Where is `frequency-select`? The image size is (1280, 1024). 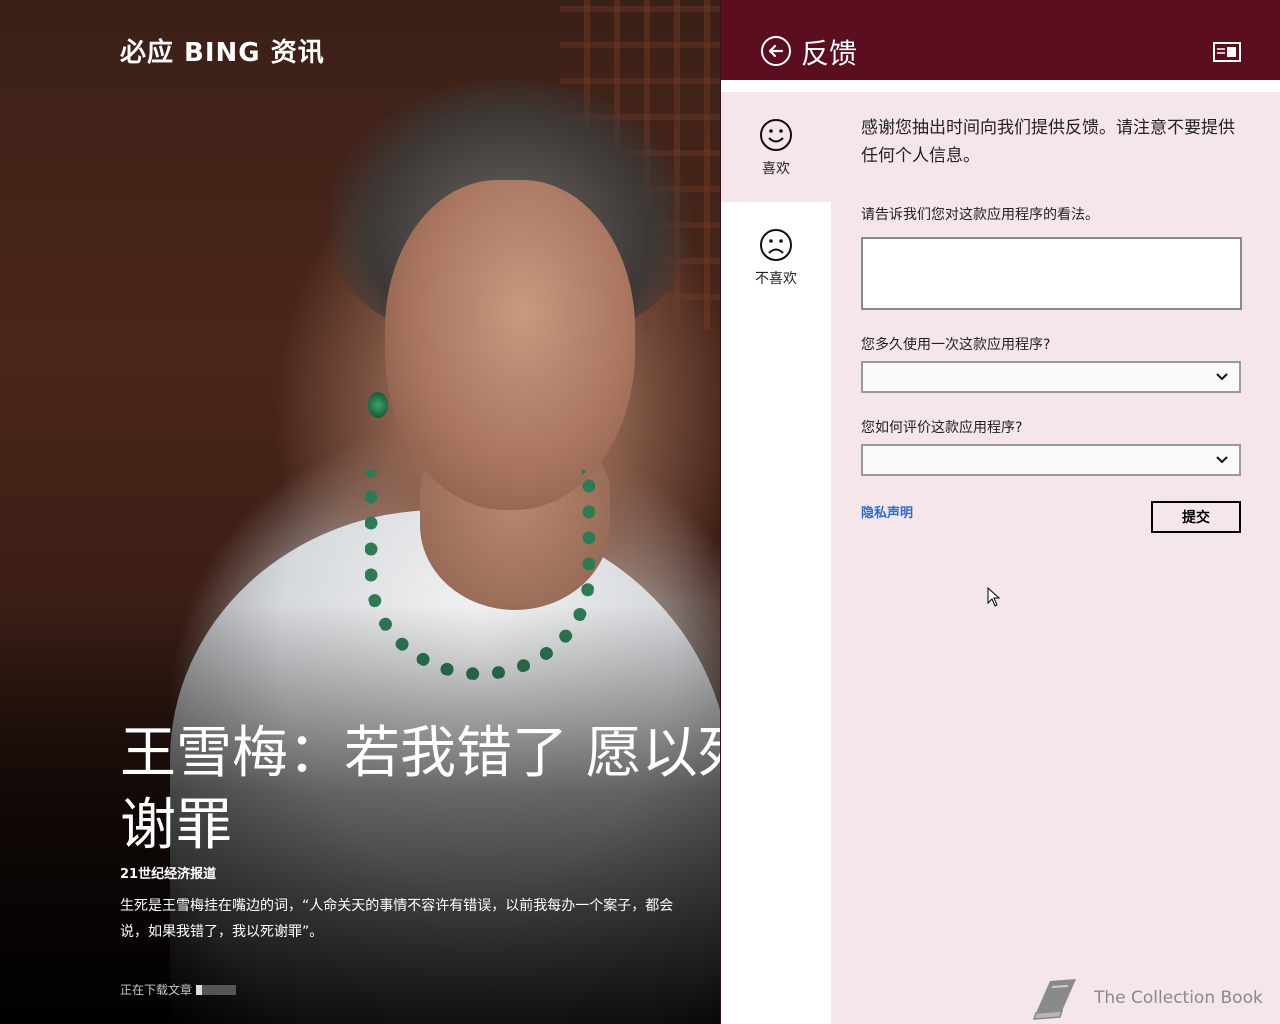 frequency-select is located at coordinates (1051, 377).